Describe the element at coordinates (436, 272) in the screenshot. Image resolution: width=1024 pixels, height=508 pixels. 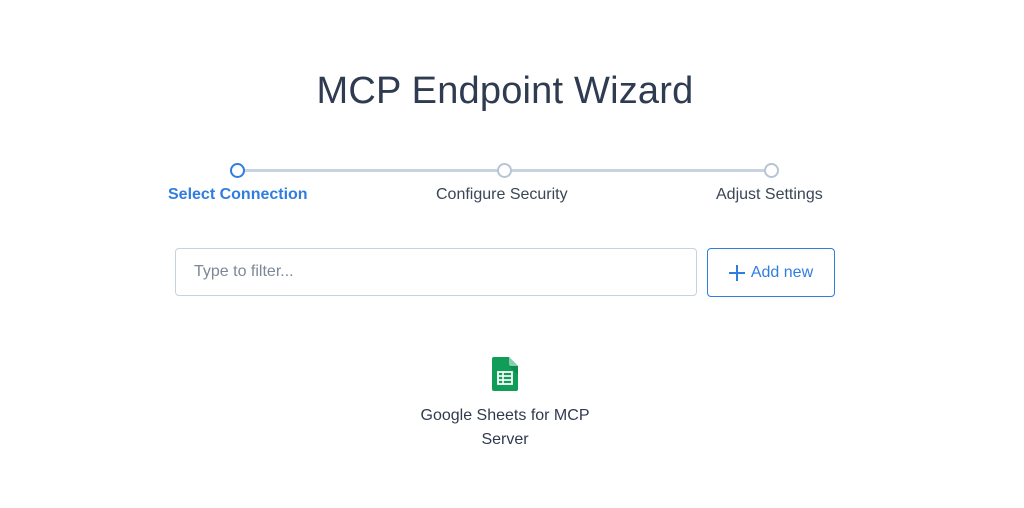
I see `filter-input` at that location.